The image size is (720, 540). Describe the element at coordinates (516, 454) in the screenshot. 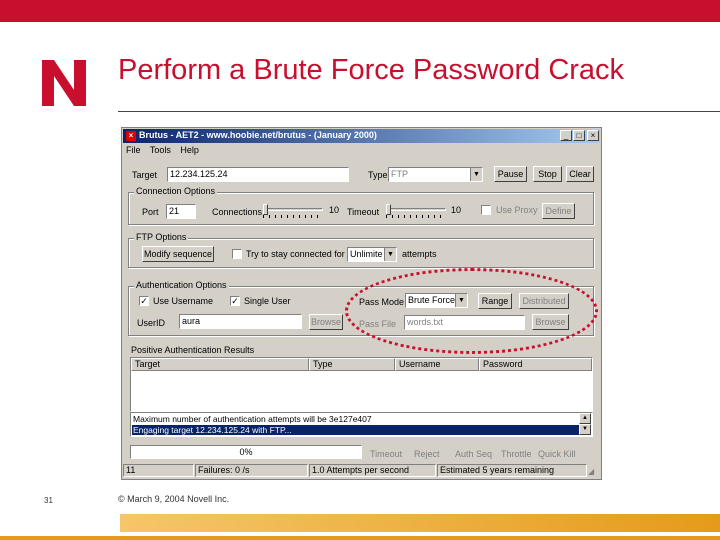

I see `throttle-indicator: Throttle` at that location.